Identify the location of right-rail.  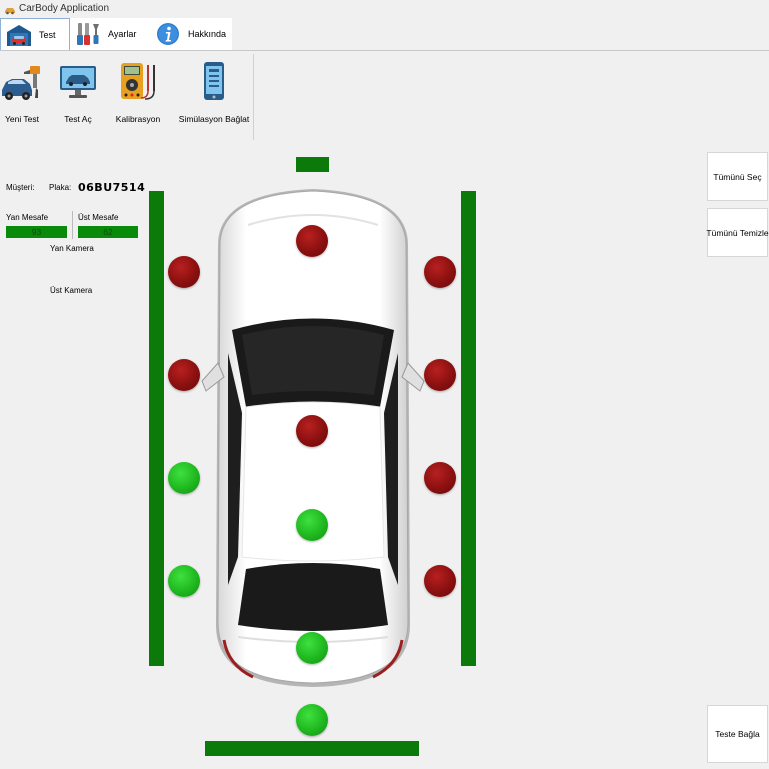
(468, 428).